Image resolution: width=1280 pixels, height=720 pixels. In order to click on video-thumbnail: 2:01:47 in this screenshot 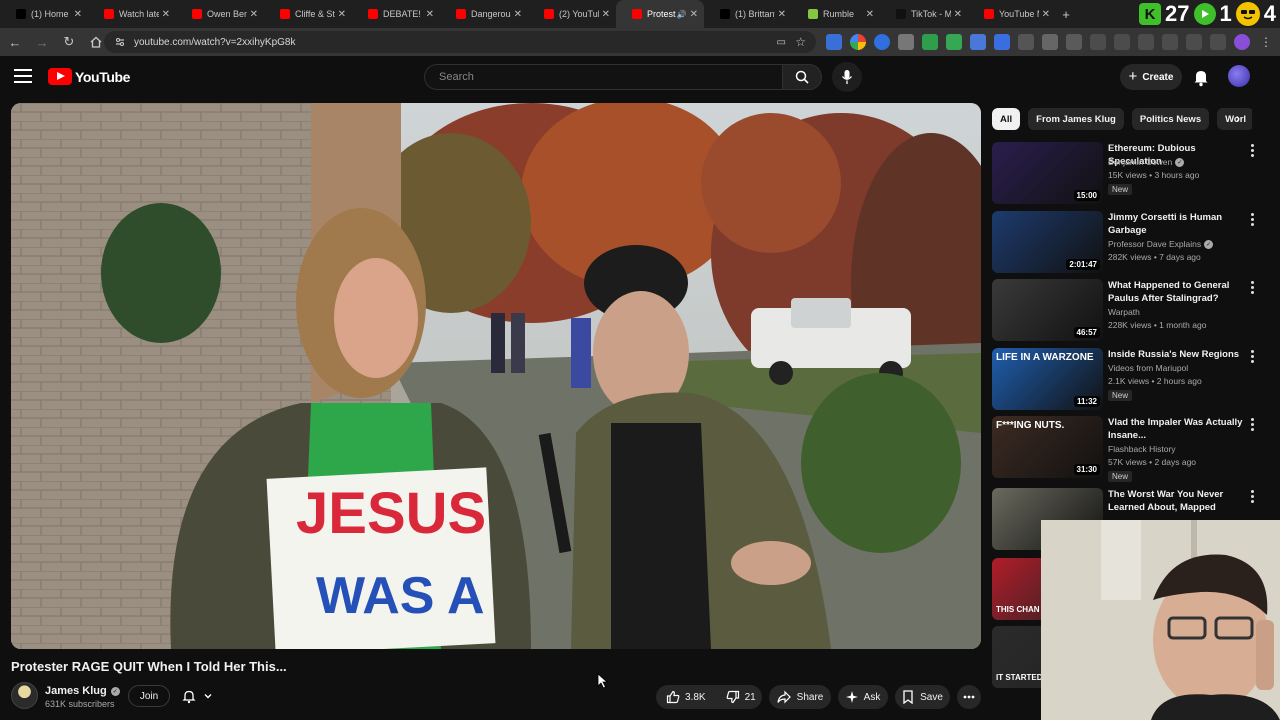, I will do `click(1047, 242)`.